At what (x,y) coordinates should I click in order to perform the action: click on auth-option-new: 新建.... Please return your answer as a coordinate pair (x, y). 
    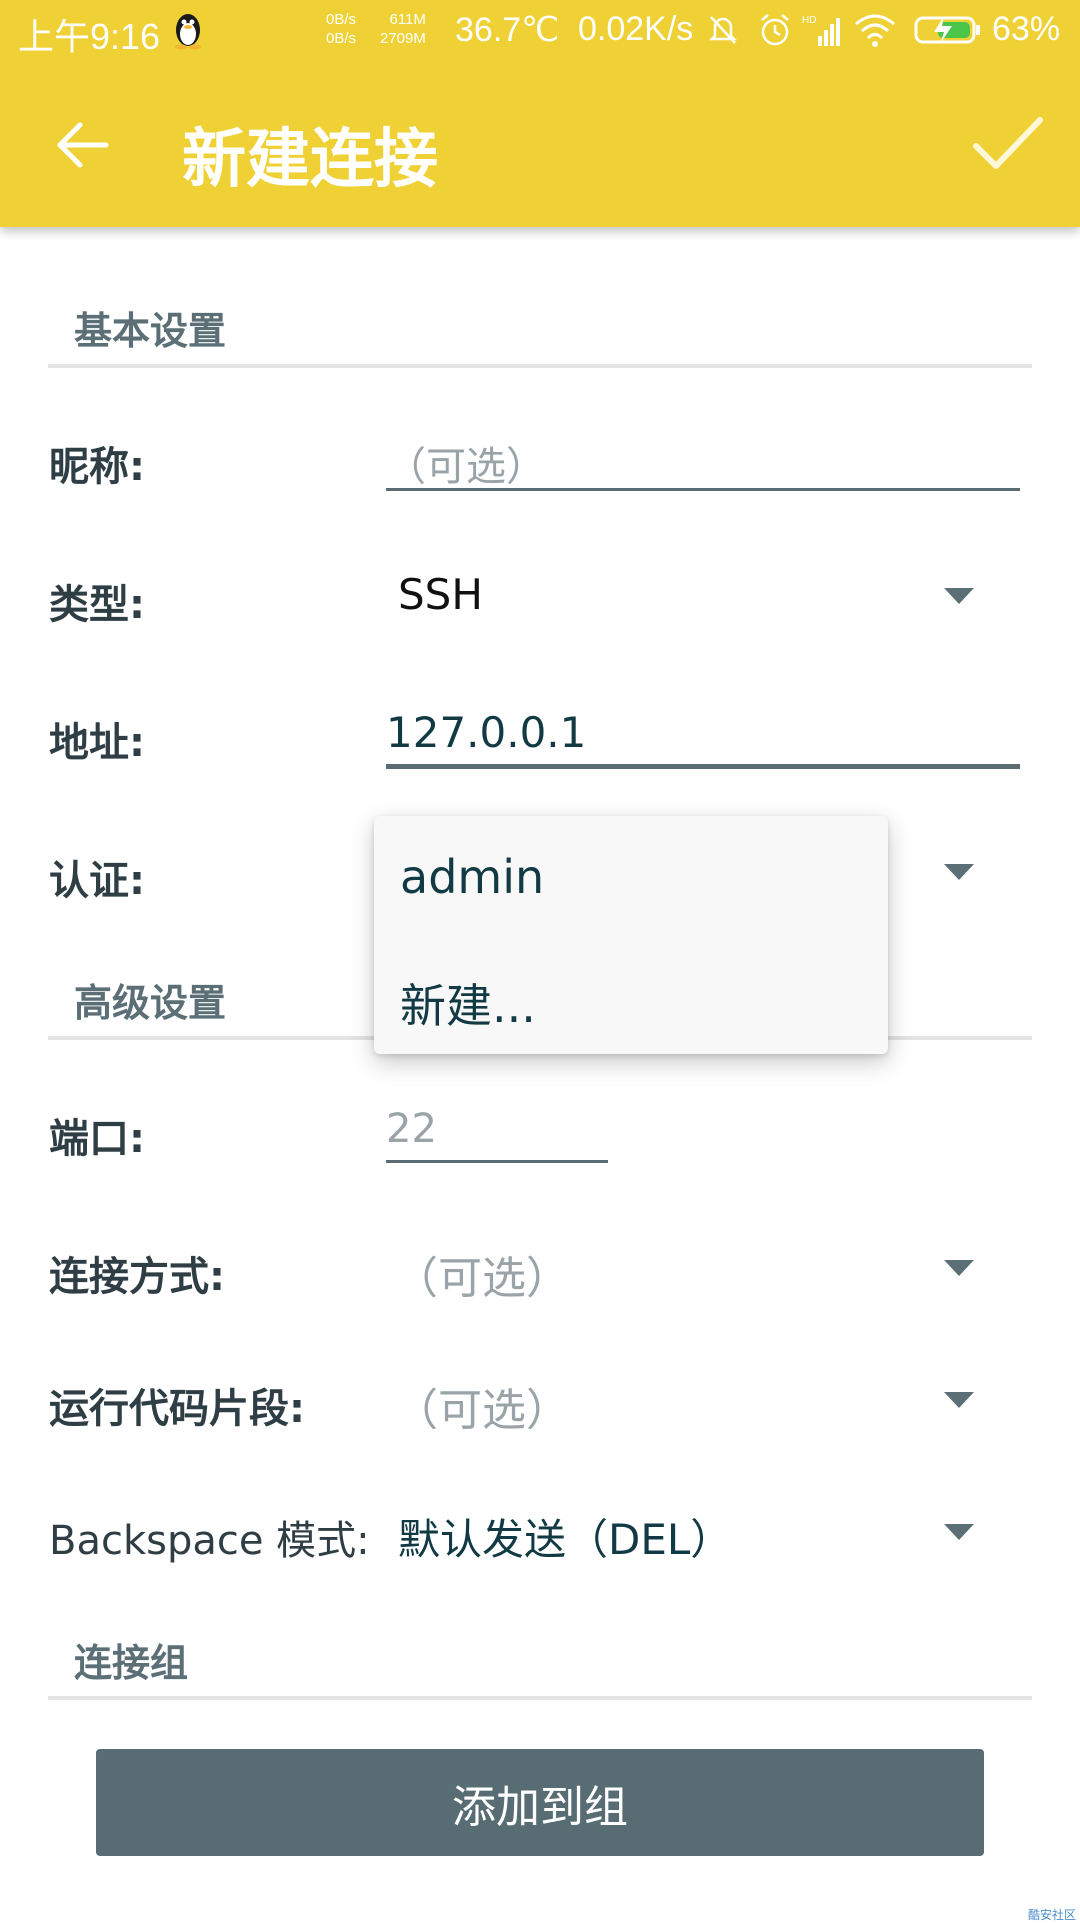
    Looking at the image, I should click on (468, 1003).